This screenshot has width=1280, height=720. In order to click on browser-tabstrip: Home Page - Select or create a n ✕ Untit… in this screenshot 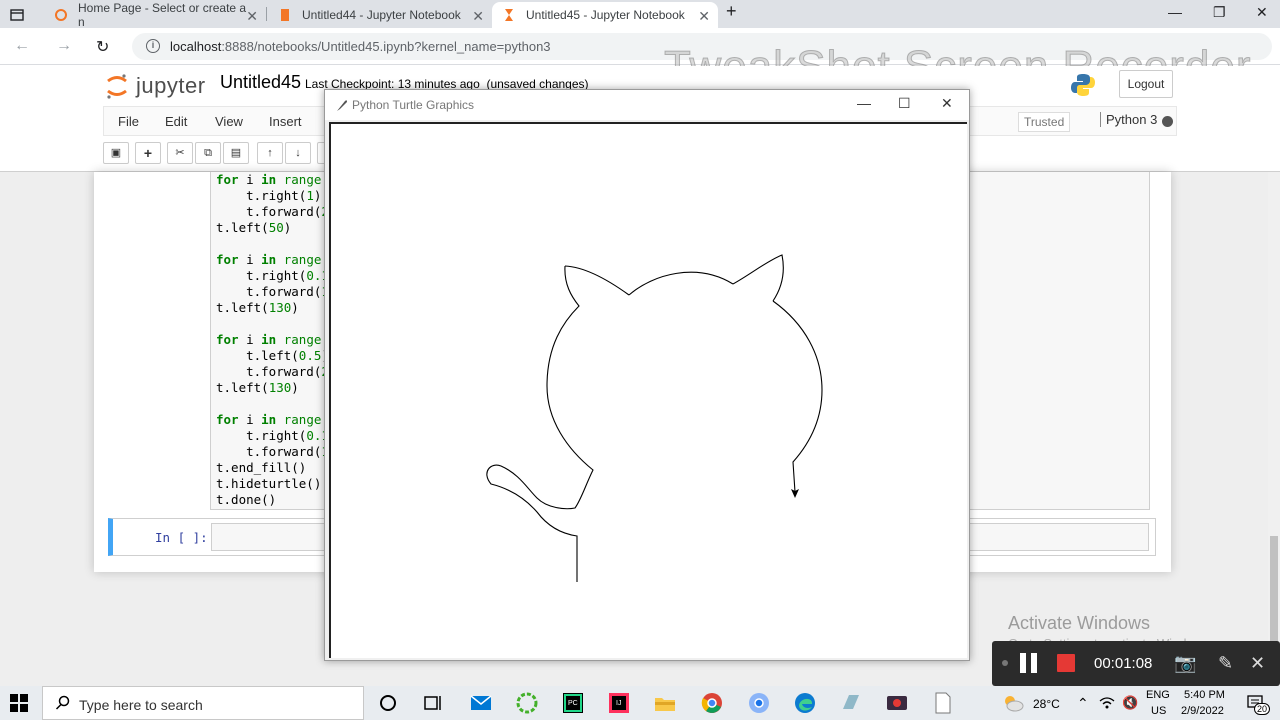, I will do `click(640, 14)`.